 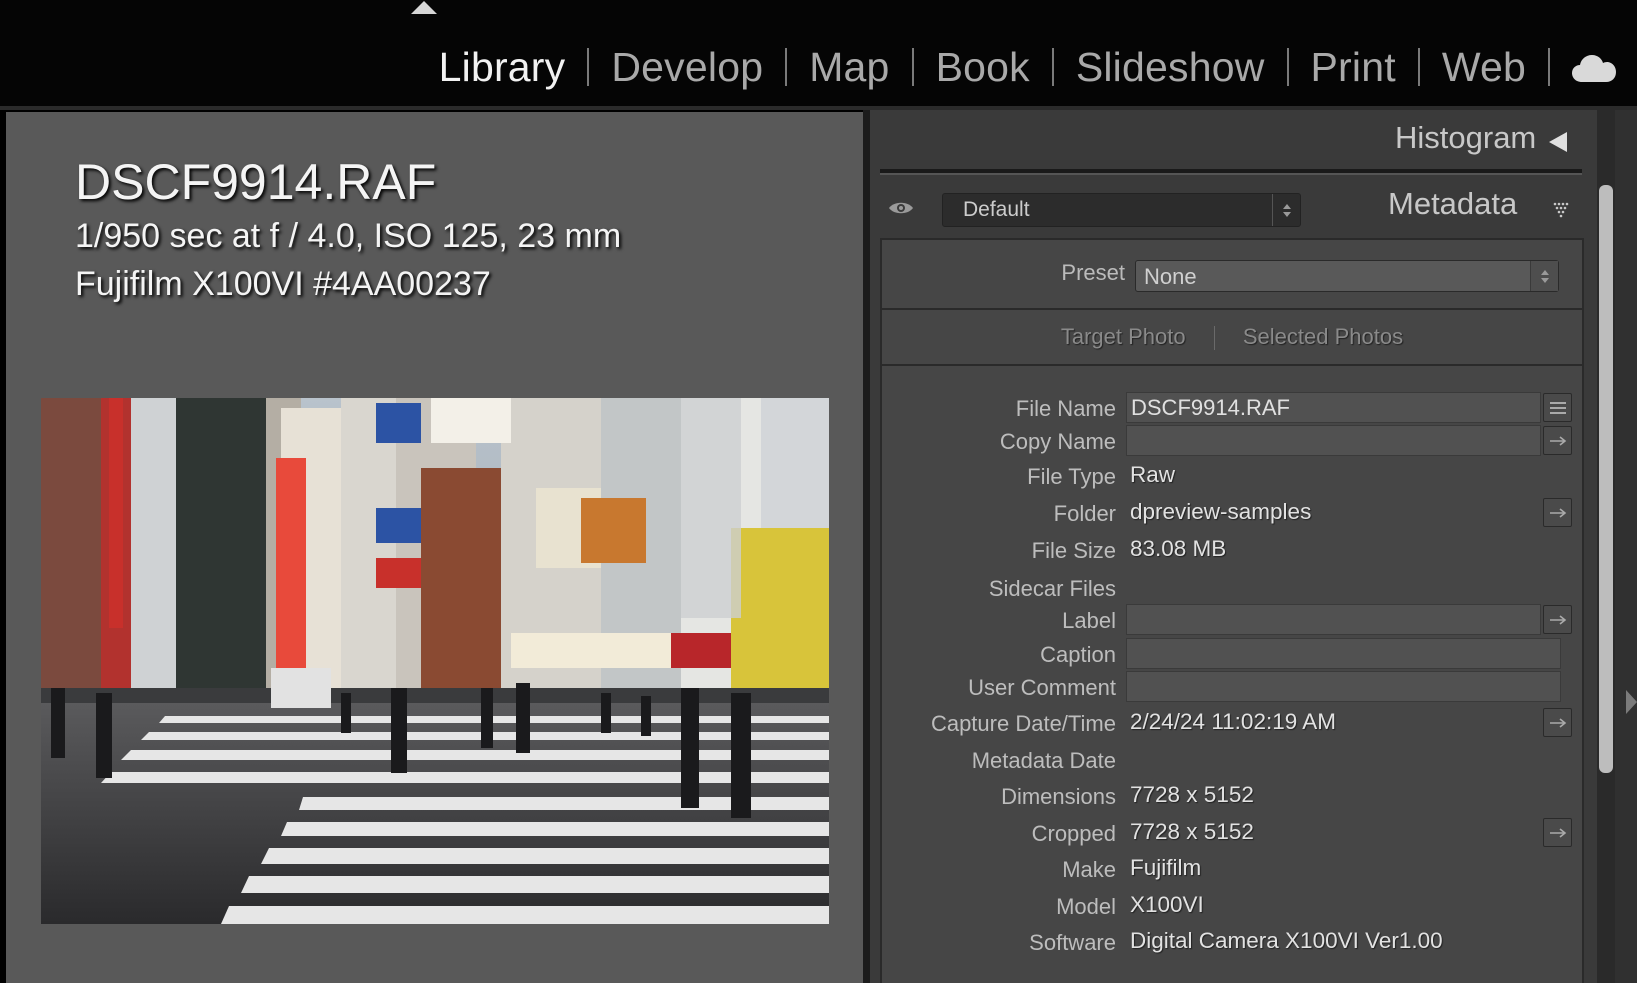 What do you see at coordinates (1286, 940) in the screenshot?
I see `software-value: Digital Camera X100VI Ver1.00` at bounding box center [1286, 940].